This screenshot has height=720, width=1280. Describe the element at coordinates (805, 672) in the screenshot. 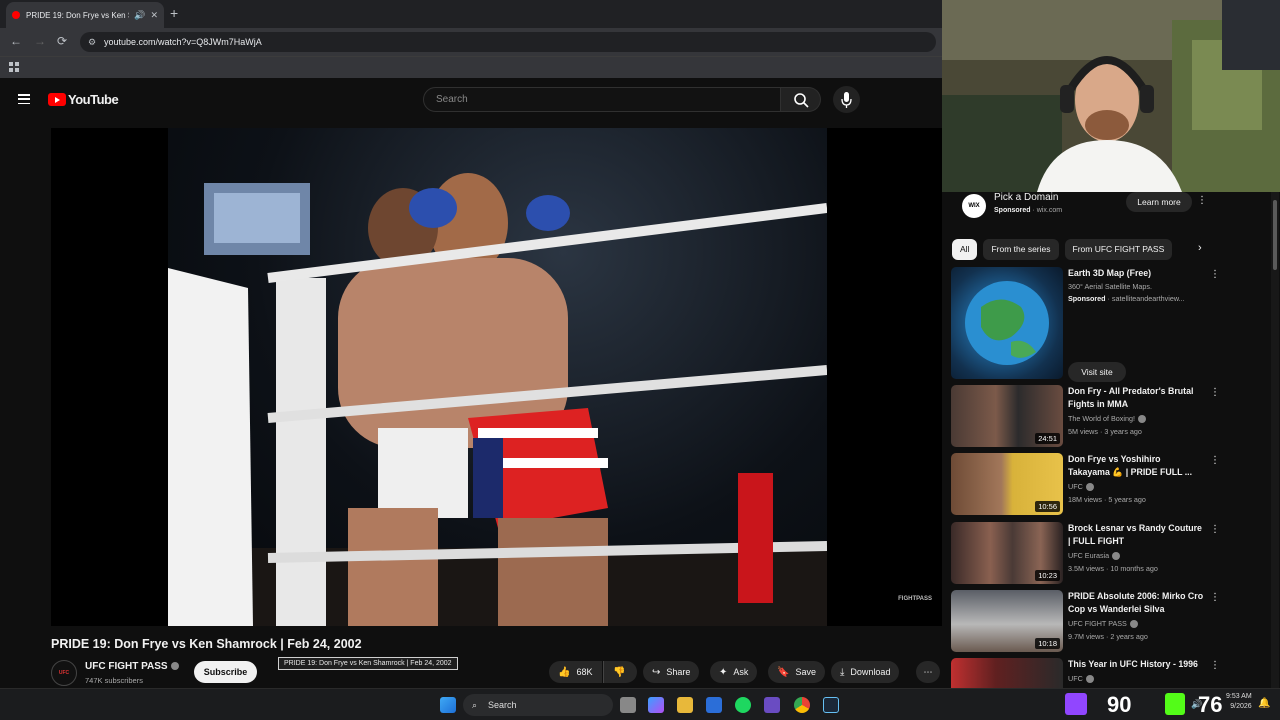

I see `save-label: Save` at that location.